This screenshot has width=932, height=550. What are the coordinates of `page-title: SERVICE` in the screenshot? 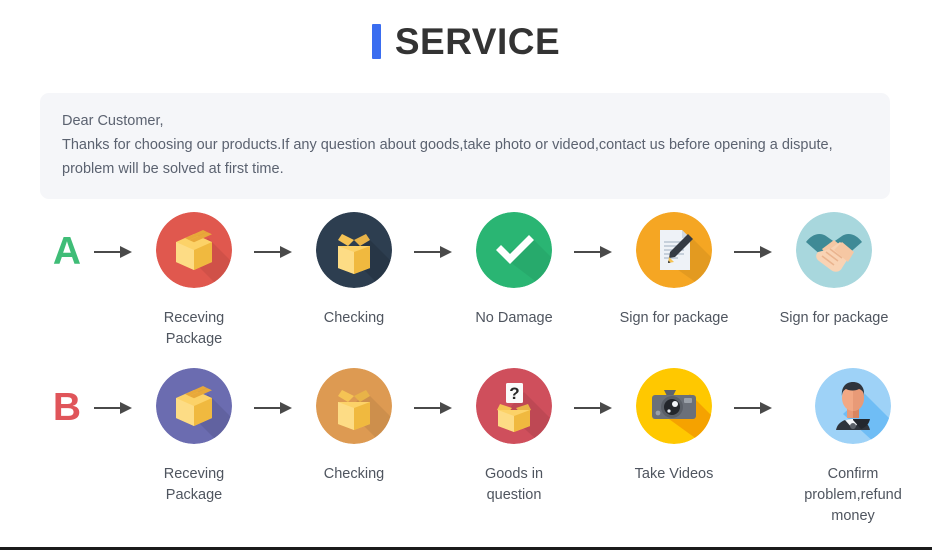 It's located at (466, 31).